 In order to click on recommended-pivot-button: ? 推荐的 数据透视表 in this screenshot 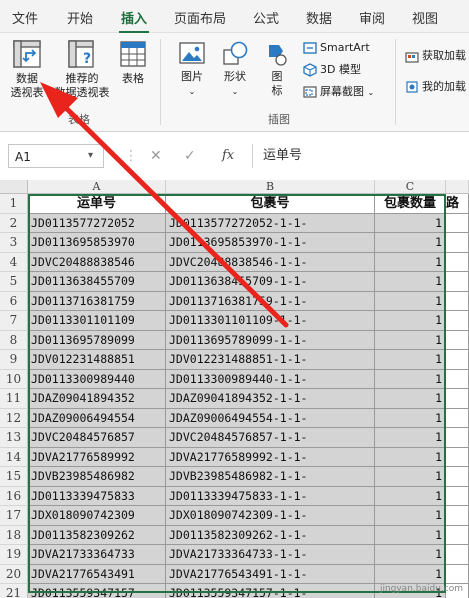, I will do `click(82, 69)`.